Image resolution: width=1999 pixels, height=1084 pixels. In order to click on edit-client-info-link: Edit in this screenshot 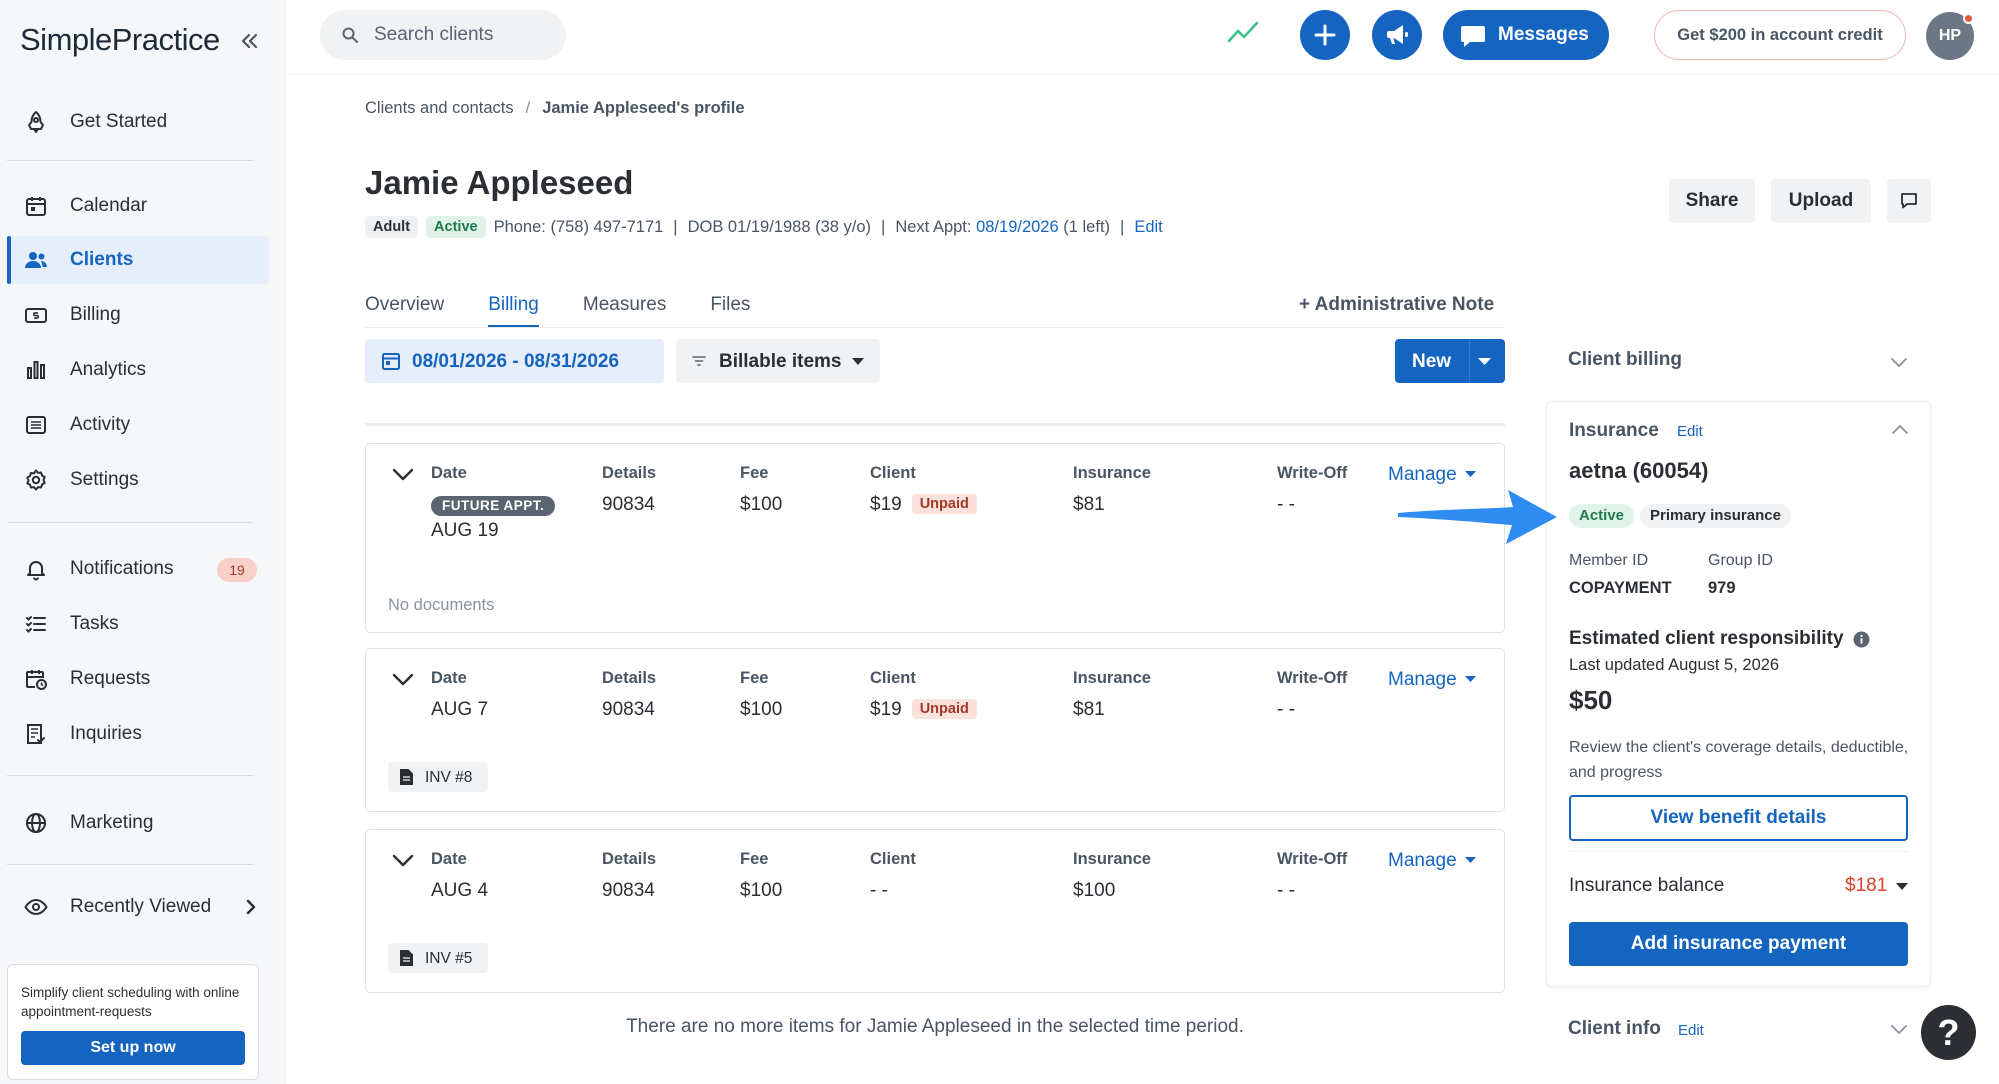, I will do `click(1691, 1030)`.